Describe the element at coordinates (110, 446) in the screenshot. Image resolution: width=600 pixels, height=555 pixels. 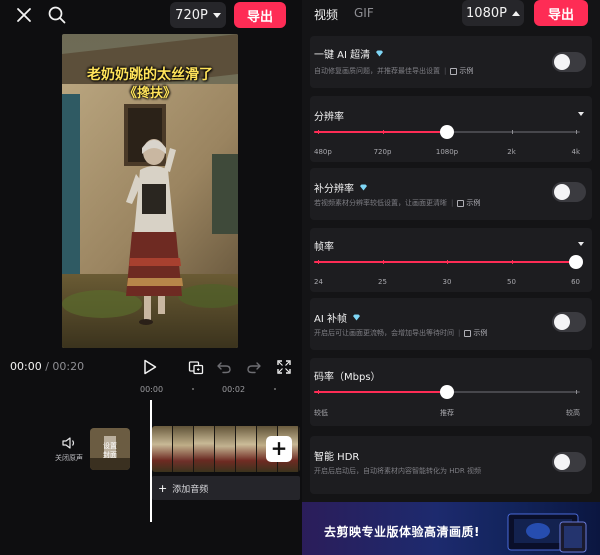
I see `cover-label-line-1: 设置` at that location.